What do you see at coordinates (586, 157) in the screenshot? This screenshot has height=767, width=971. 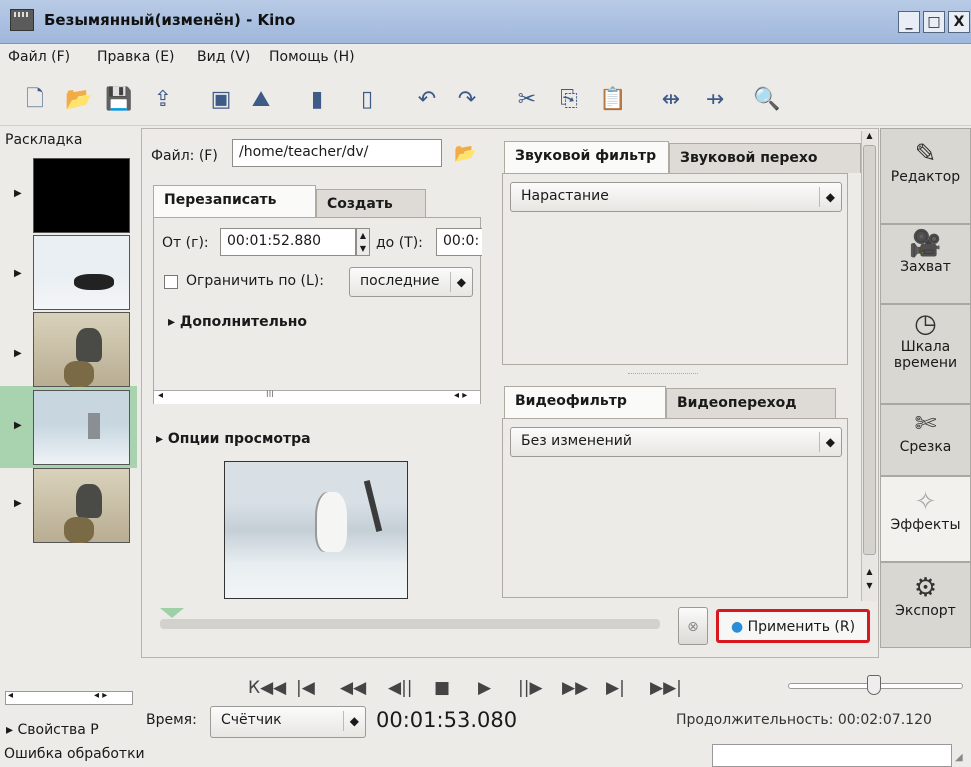 I see `tab-audio-filter: Звуковой фильтр` at bounding box center [586, 157].